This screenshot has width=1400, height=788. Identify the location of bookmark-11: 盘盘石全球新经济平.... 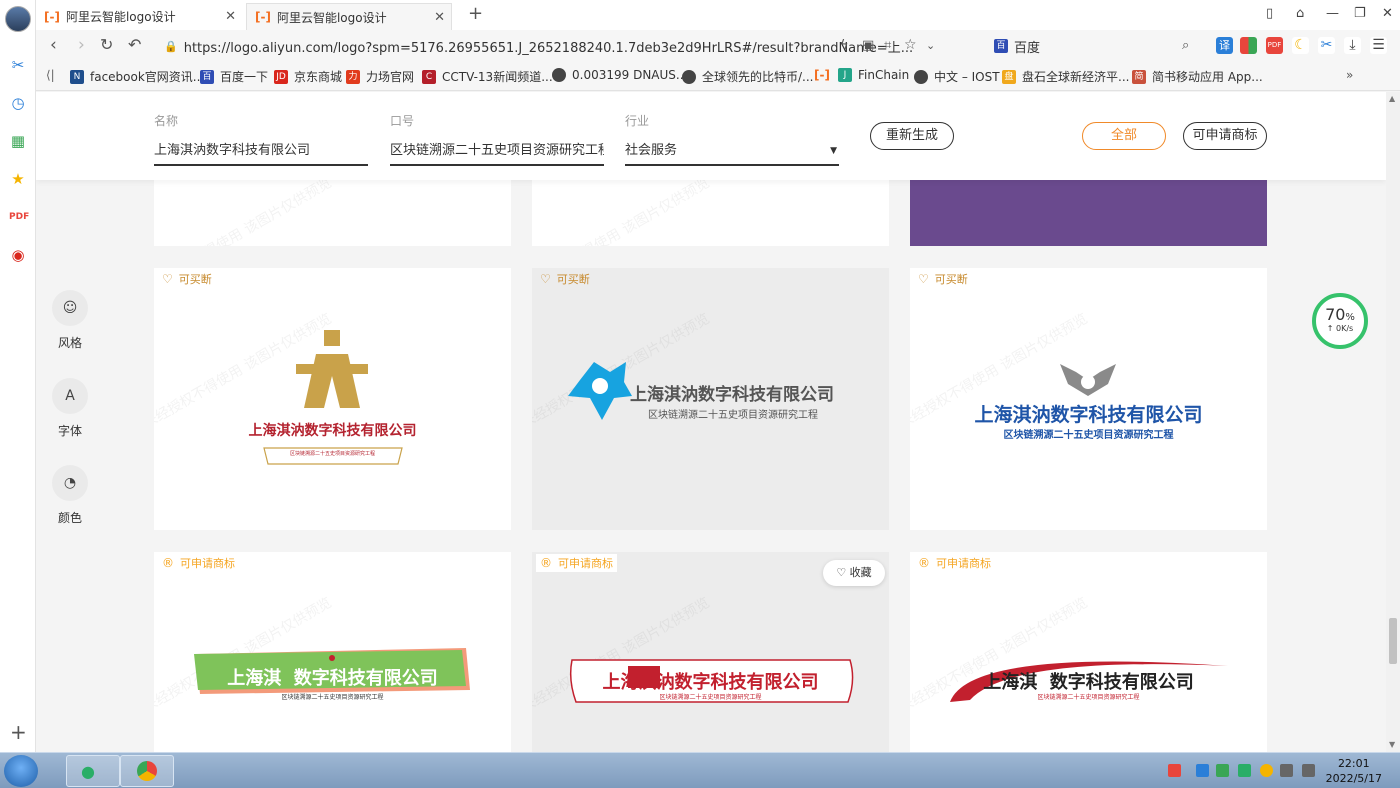
(1065, 76).